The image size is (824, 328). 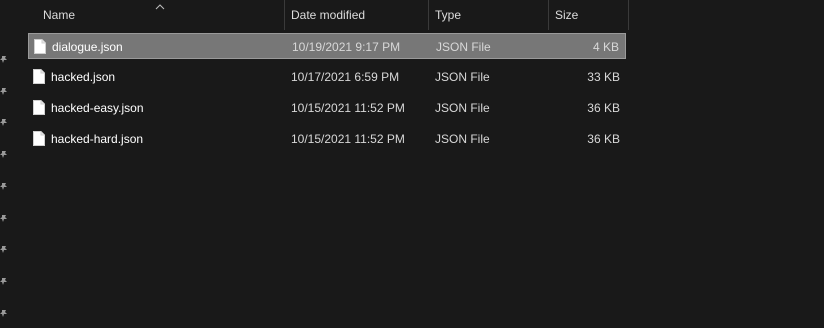 What do you see at coordinates (345, 77) in the screenshot?
I see `file-date-modified: 10/17/2021 6:59 PM` at bounding box center [345, 77].